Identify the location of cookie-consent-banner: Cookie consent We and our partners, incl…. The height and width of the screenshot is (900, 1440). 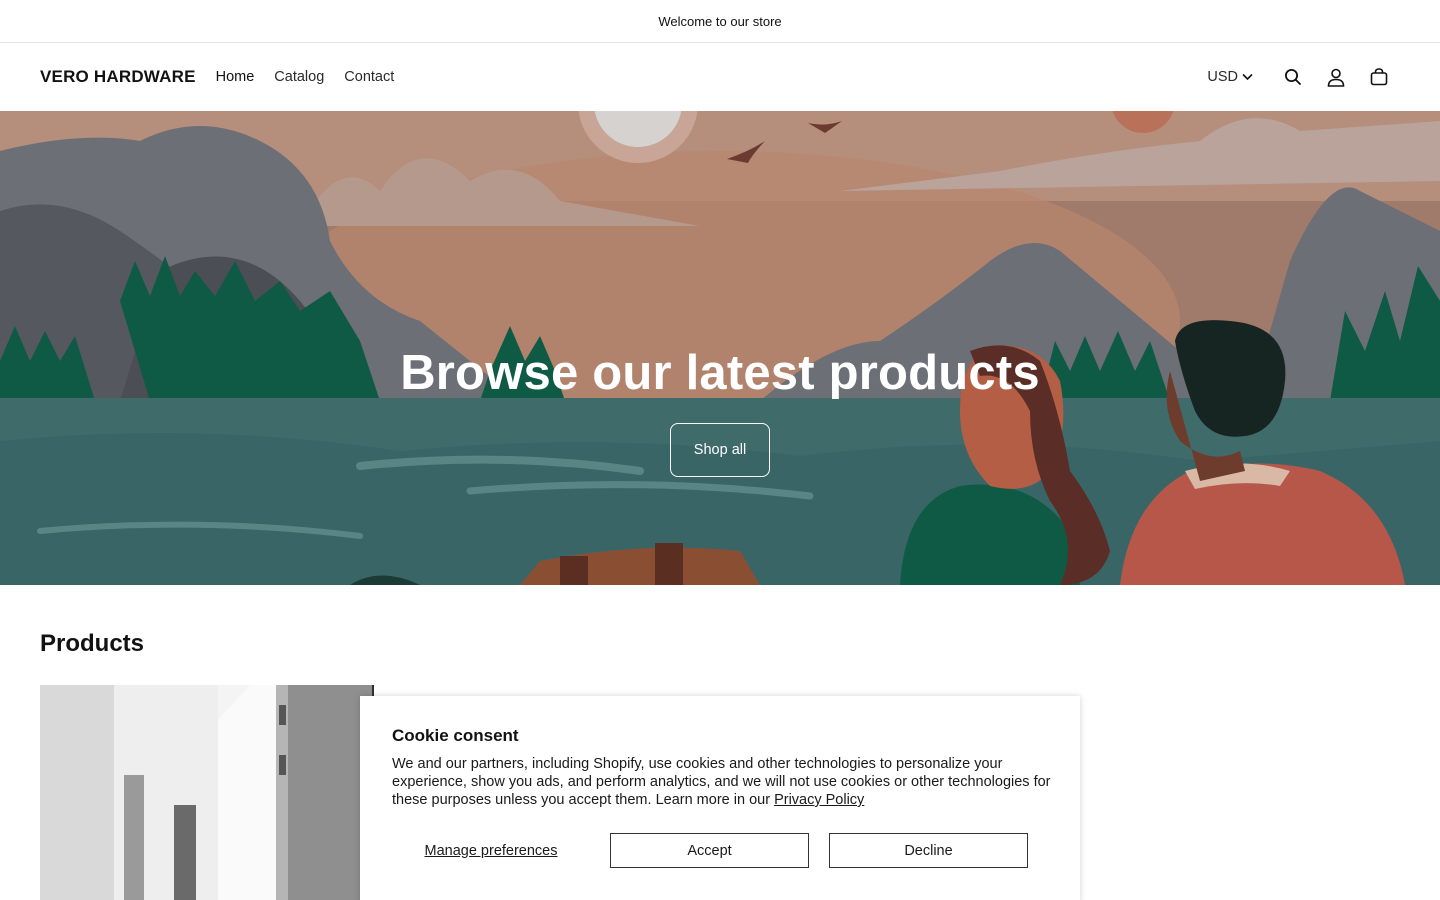
(720, 798).